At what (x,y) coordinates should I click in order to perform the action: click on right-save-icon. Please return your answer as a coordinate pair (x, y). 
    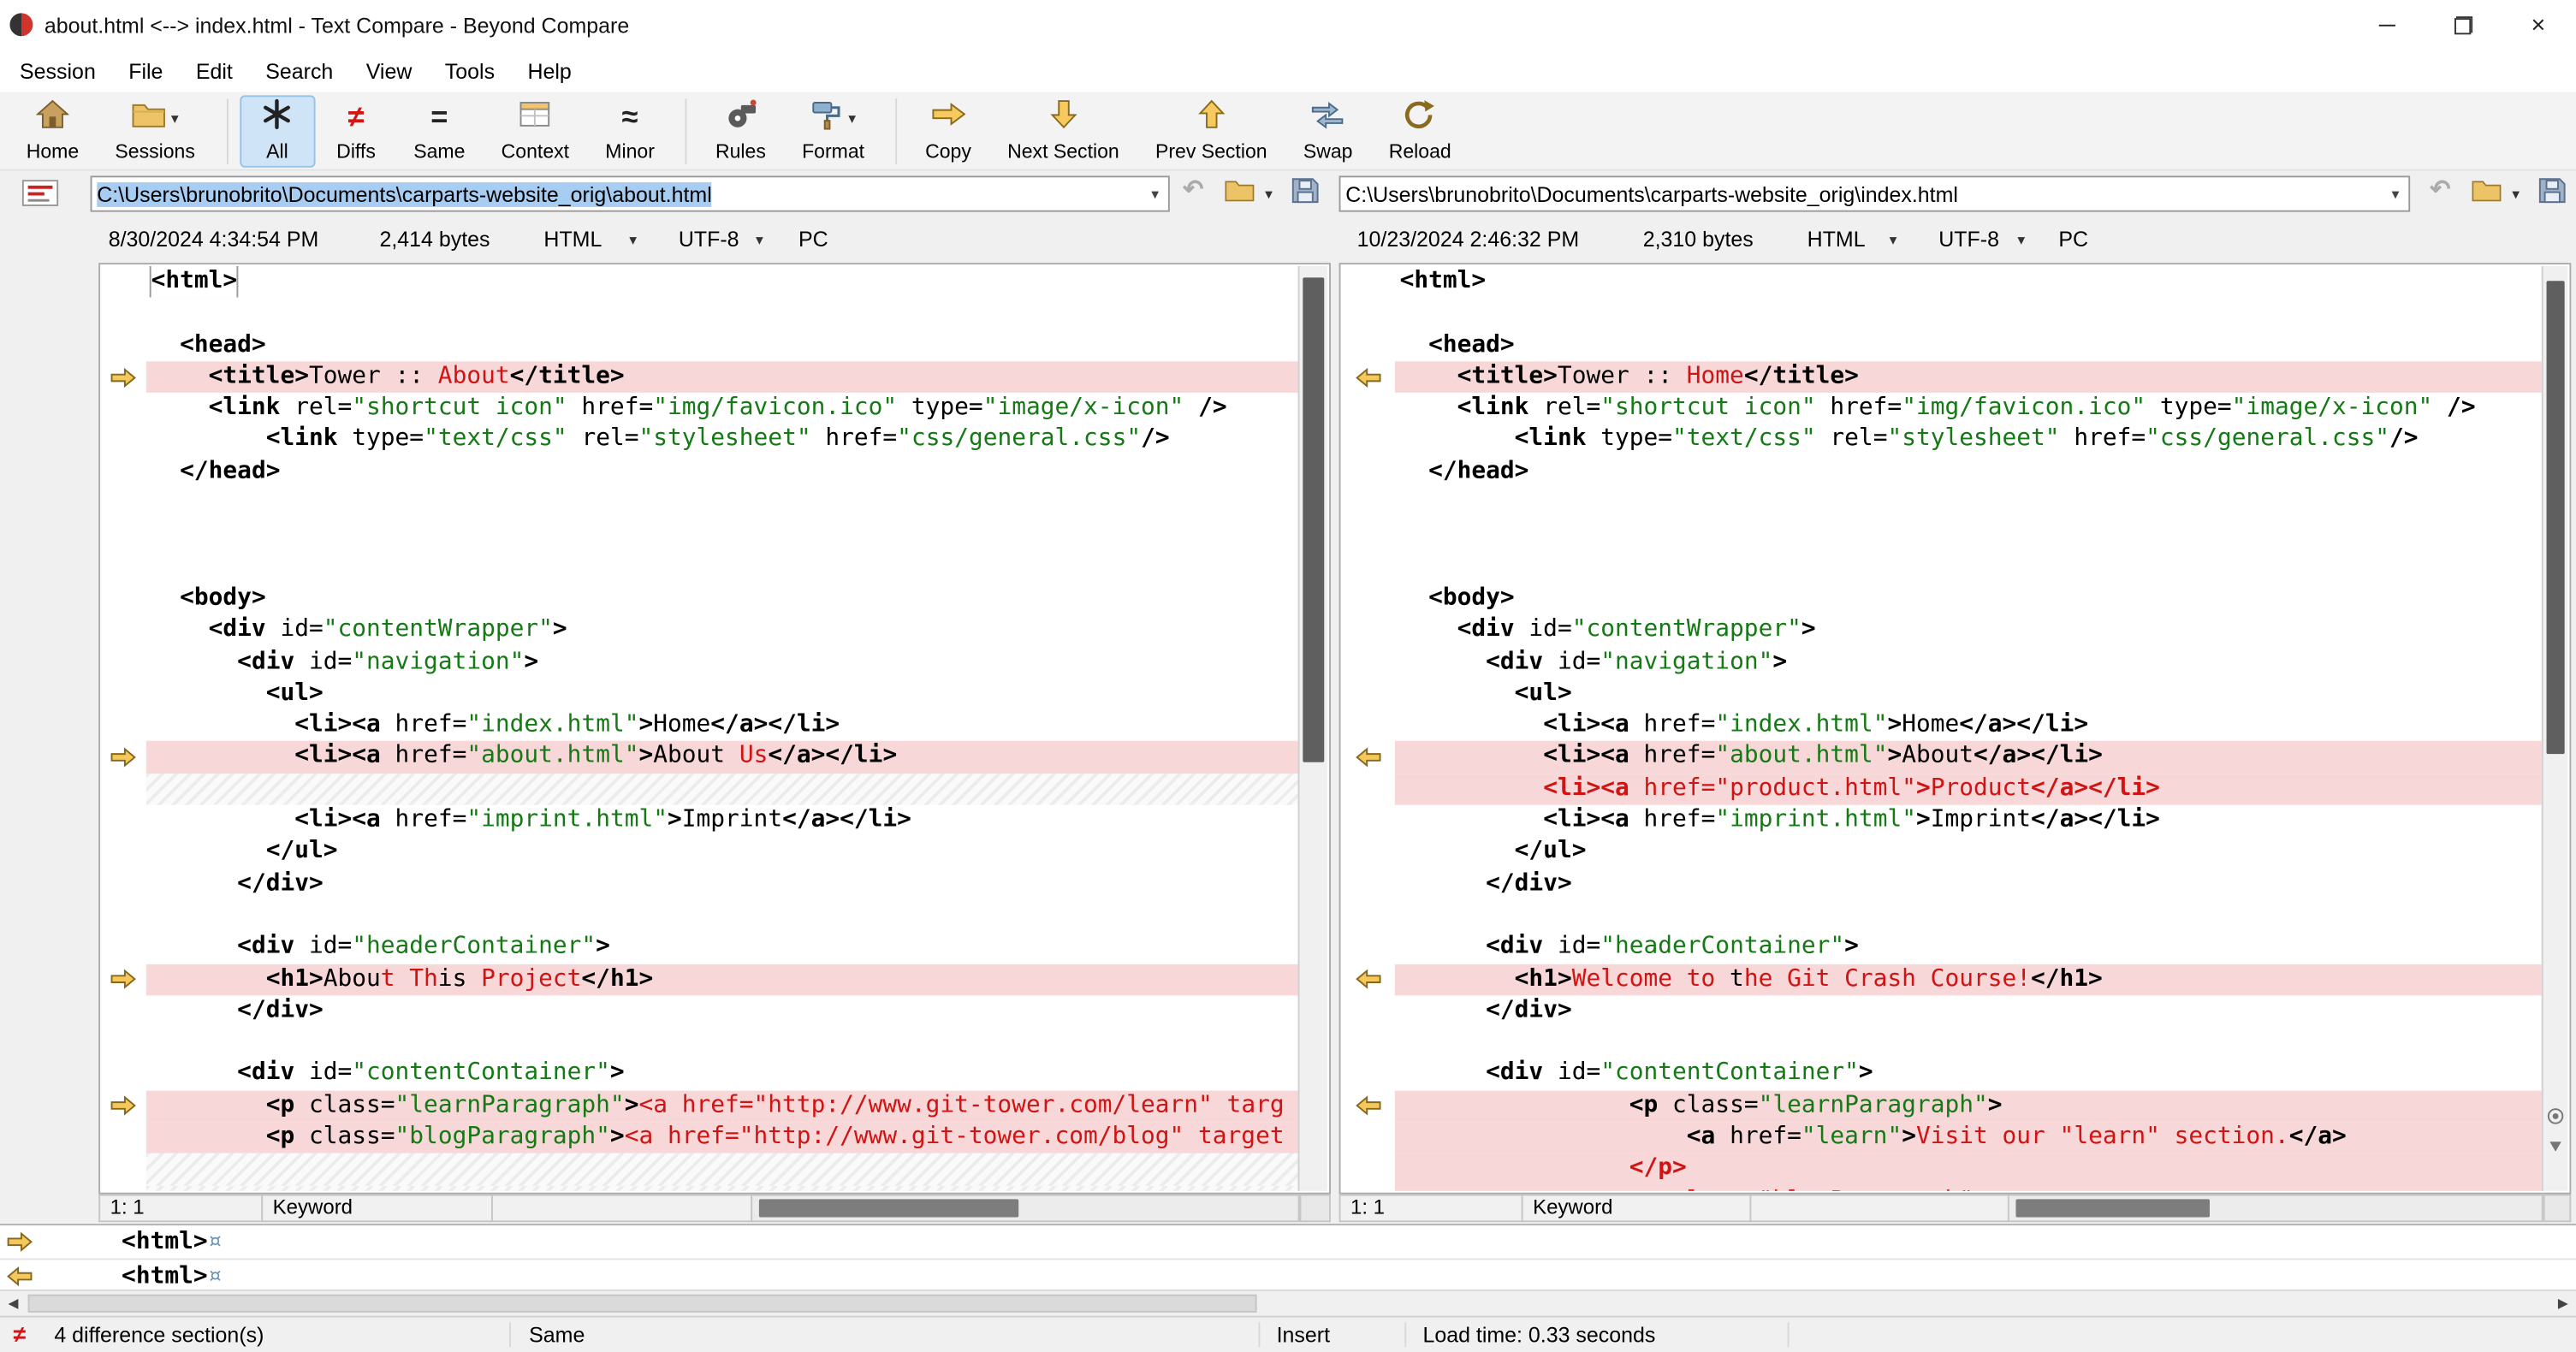
    Looking at the image, I should click on (2552, 190).